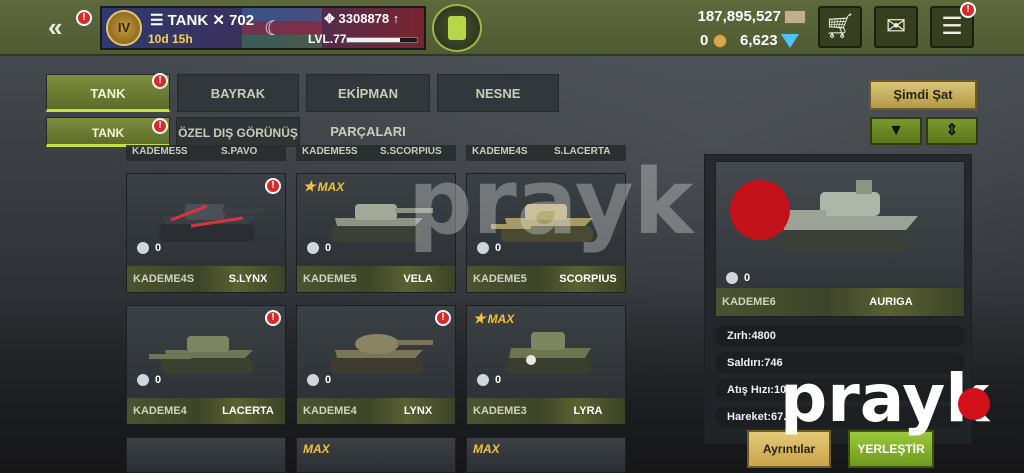 This screenshot has width=1024, height=473. I want to click on shop-button: 🛒︎, so click(840, 27).